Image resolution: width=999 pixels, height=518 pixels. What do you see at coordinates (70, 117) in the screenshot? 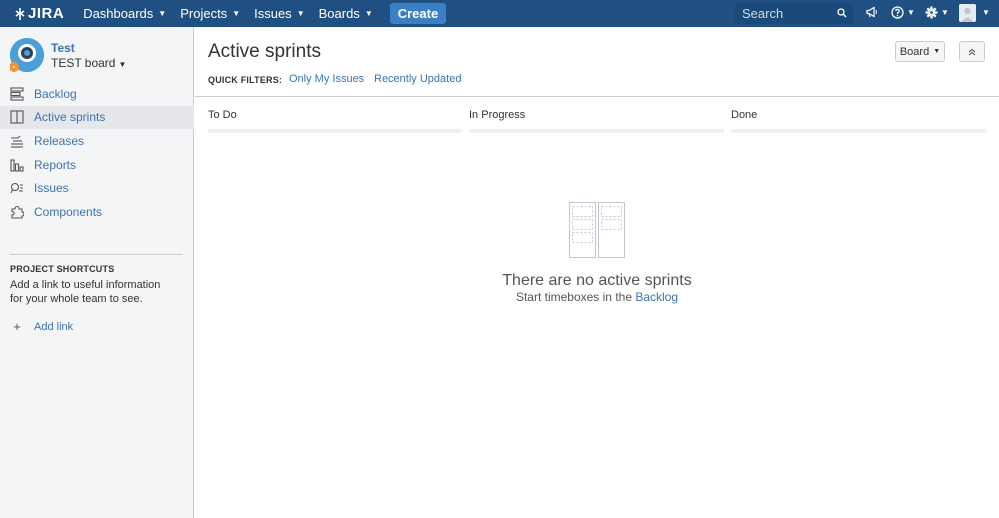
I see `sidebar-item-label: Active sprints` at bounding box center [70, 117].